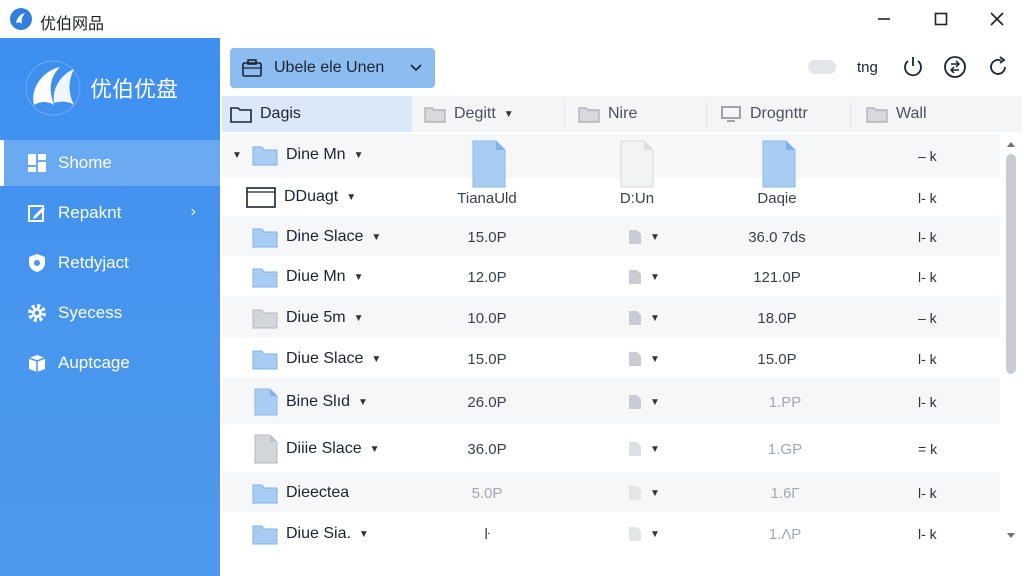 This screenshot has width=1024, height=576. Describe the element at coordinates (822, 67) in the screenshot. I see `toggle-switch` at that location.